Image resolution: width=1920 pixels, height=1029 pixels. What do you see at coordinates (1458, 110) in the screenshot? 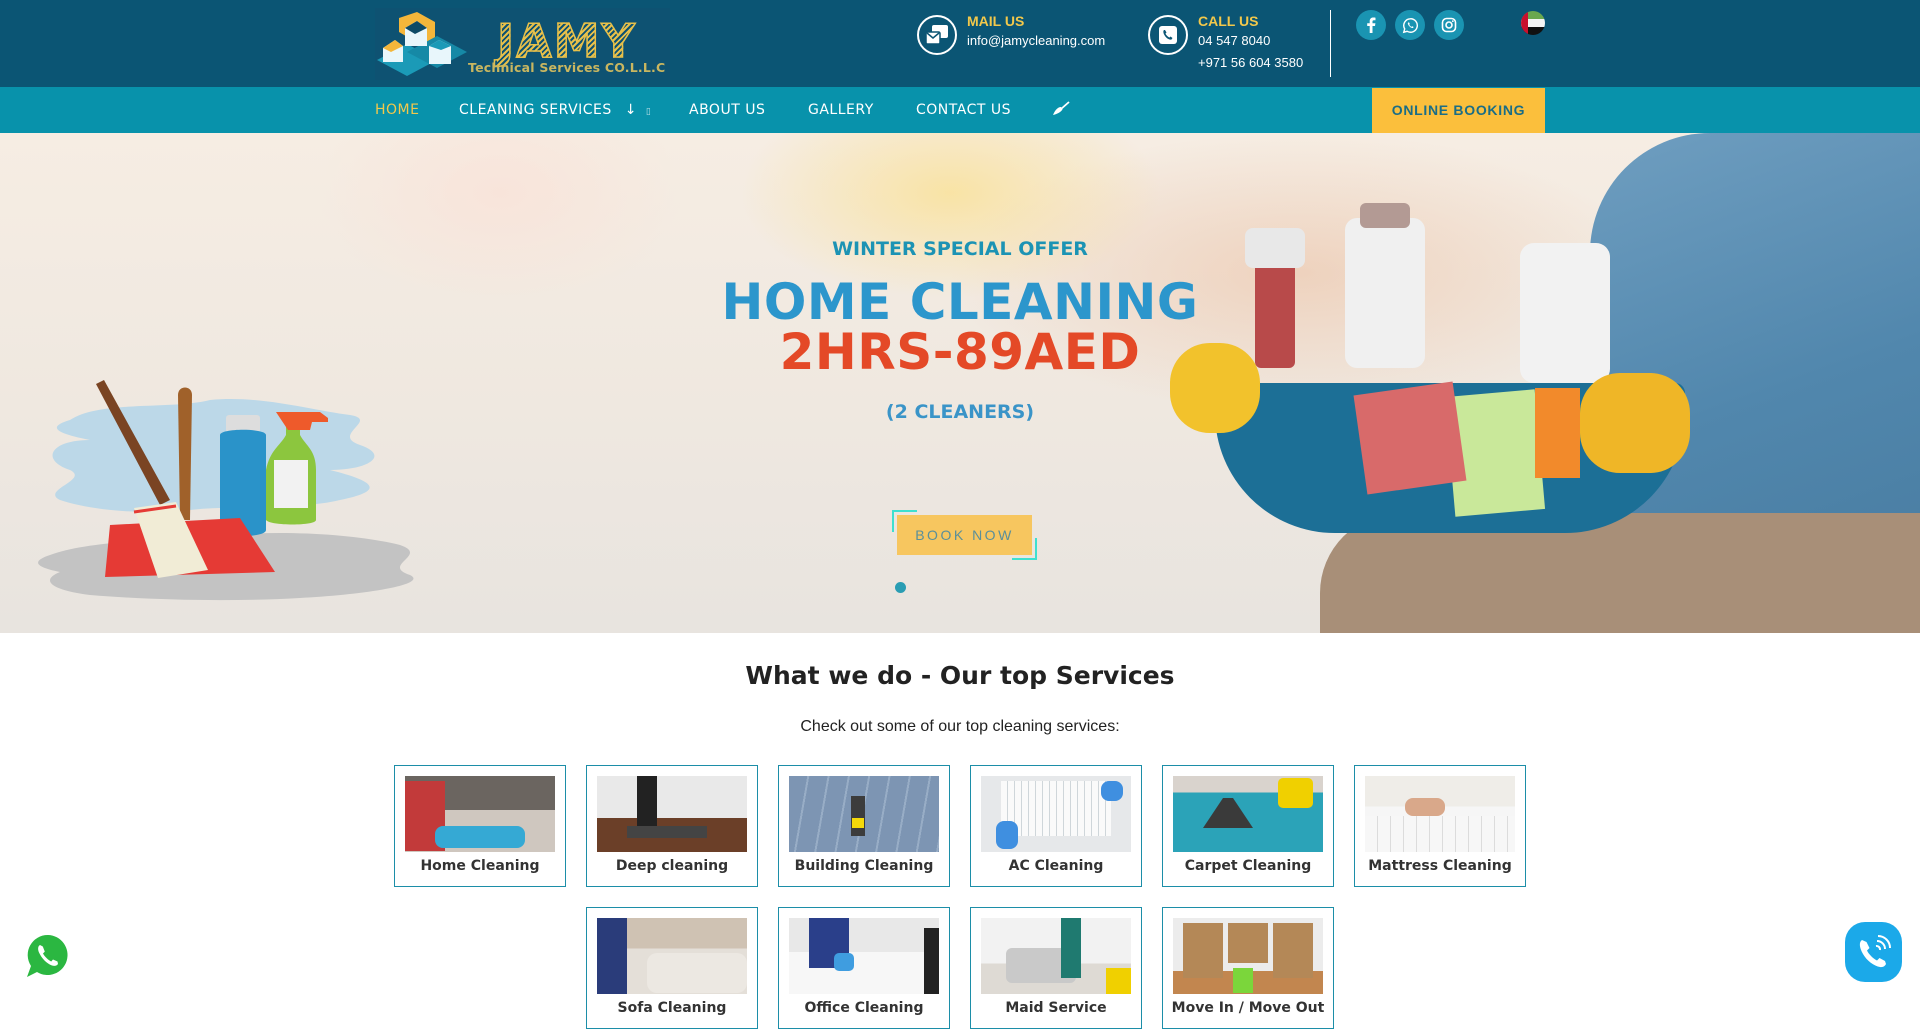
I see `online-booking-button: ONLINE BOOKING` at bounding box center [1458, 110].